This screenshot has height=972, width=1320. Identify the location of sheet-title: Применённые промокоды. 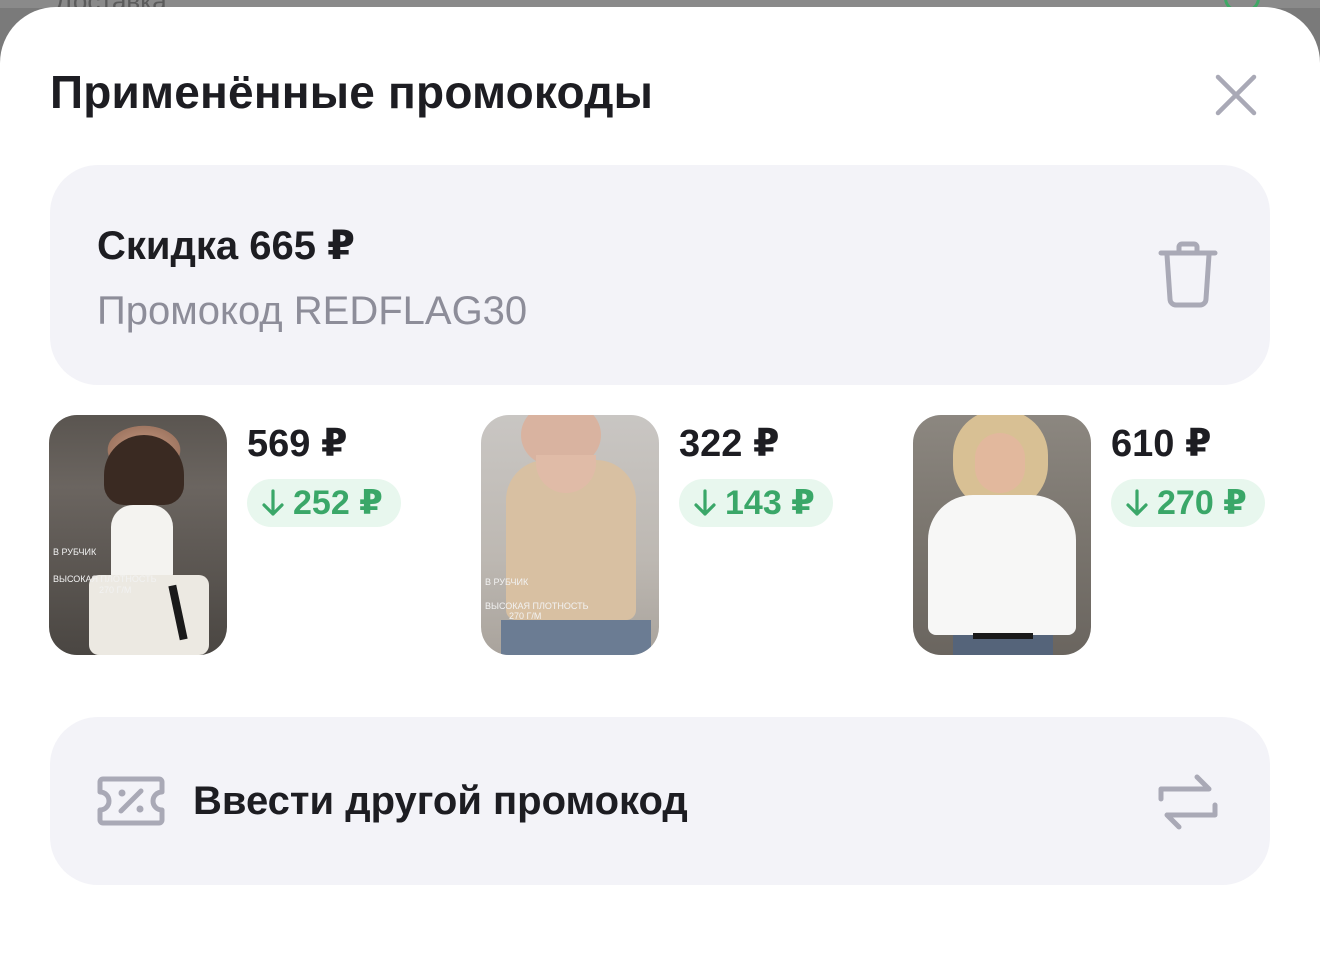
(352, 92).